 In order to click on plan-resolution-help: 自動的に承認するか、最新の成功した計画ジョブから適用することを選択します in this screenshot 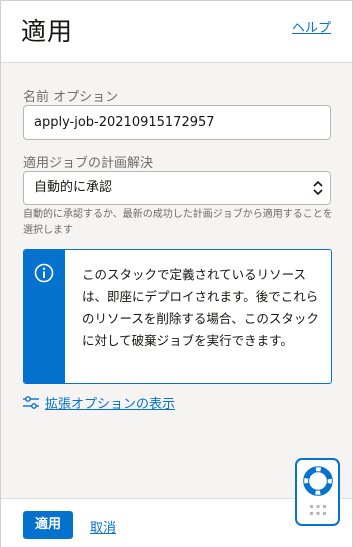, I will do `click(178, 222)`.